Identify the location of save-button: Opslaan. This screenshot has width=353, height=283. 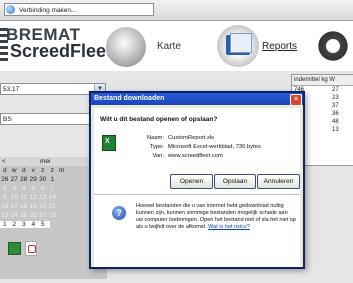
(235, 181).